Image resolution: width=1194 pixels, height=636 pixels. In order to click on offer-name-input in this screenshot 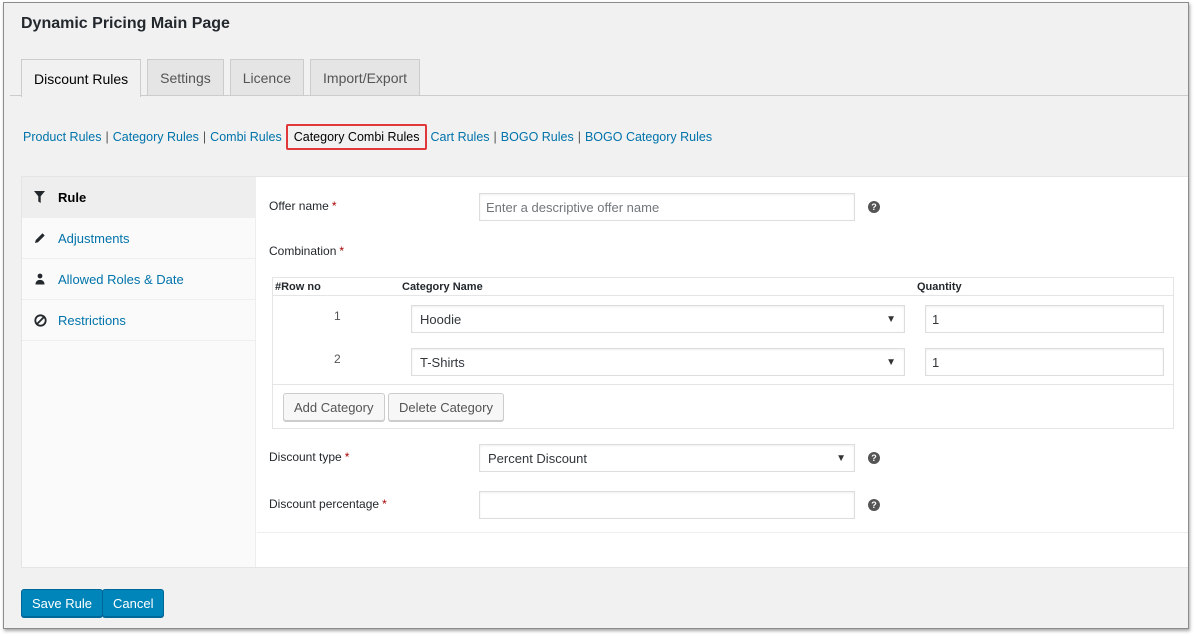, I will do `click(667, 207)`.